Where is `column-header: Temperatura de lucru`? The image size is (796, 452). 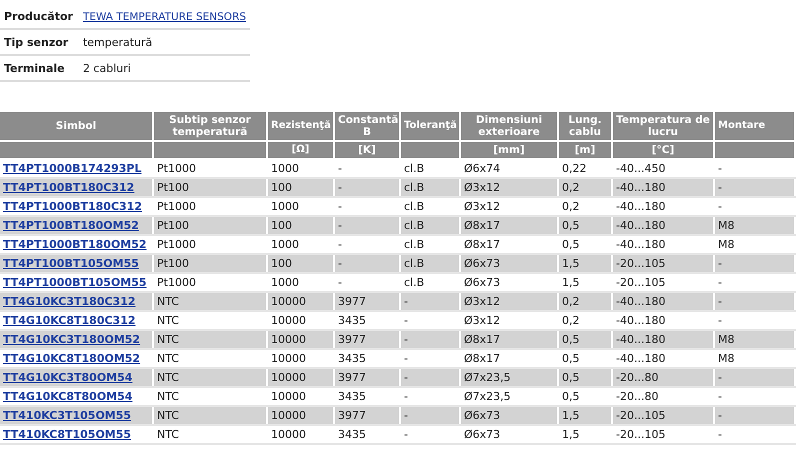 column-header: Temperatura de lucru is located at coordinates (663, 126).